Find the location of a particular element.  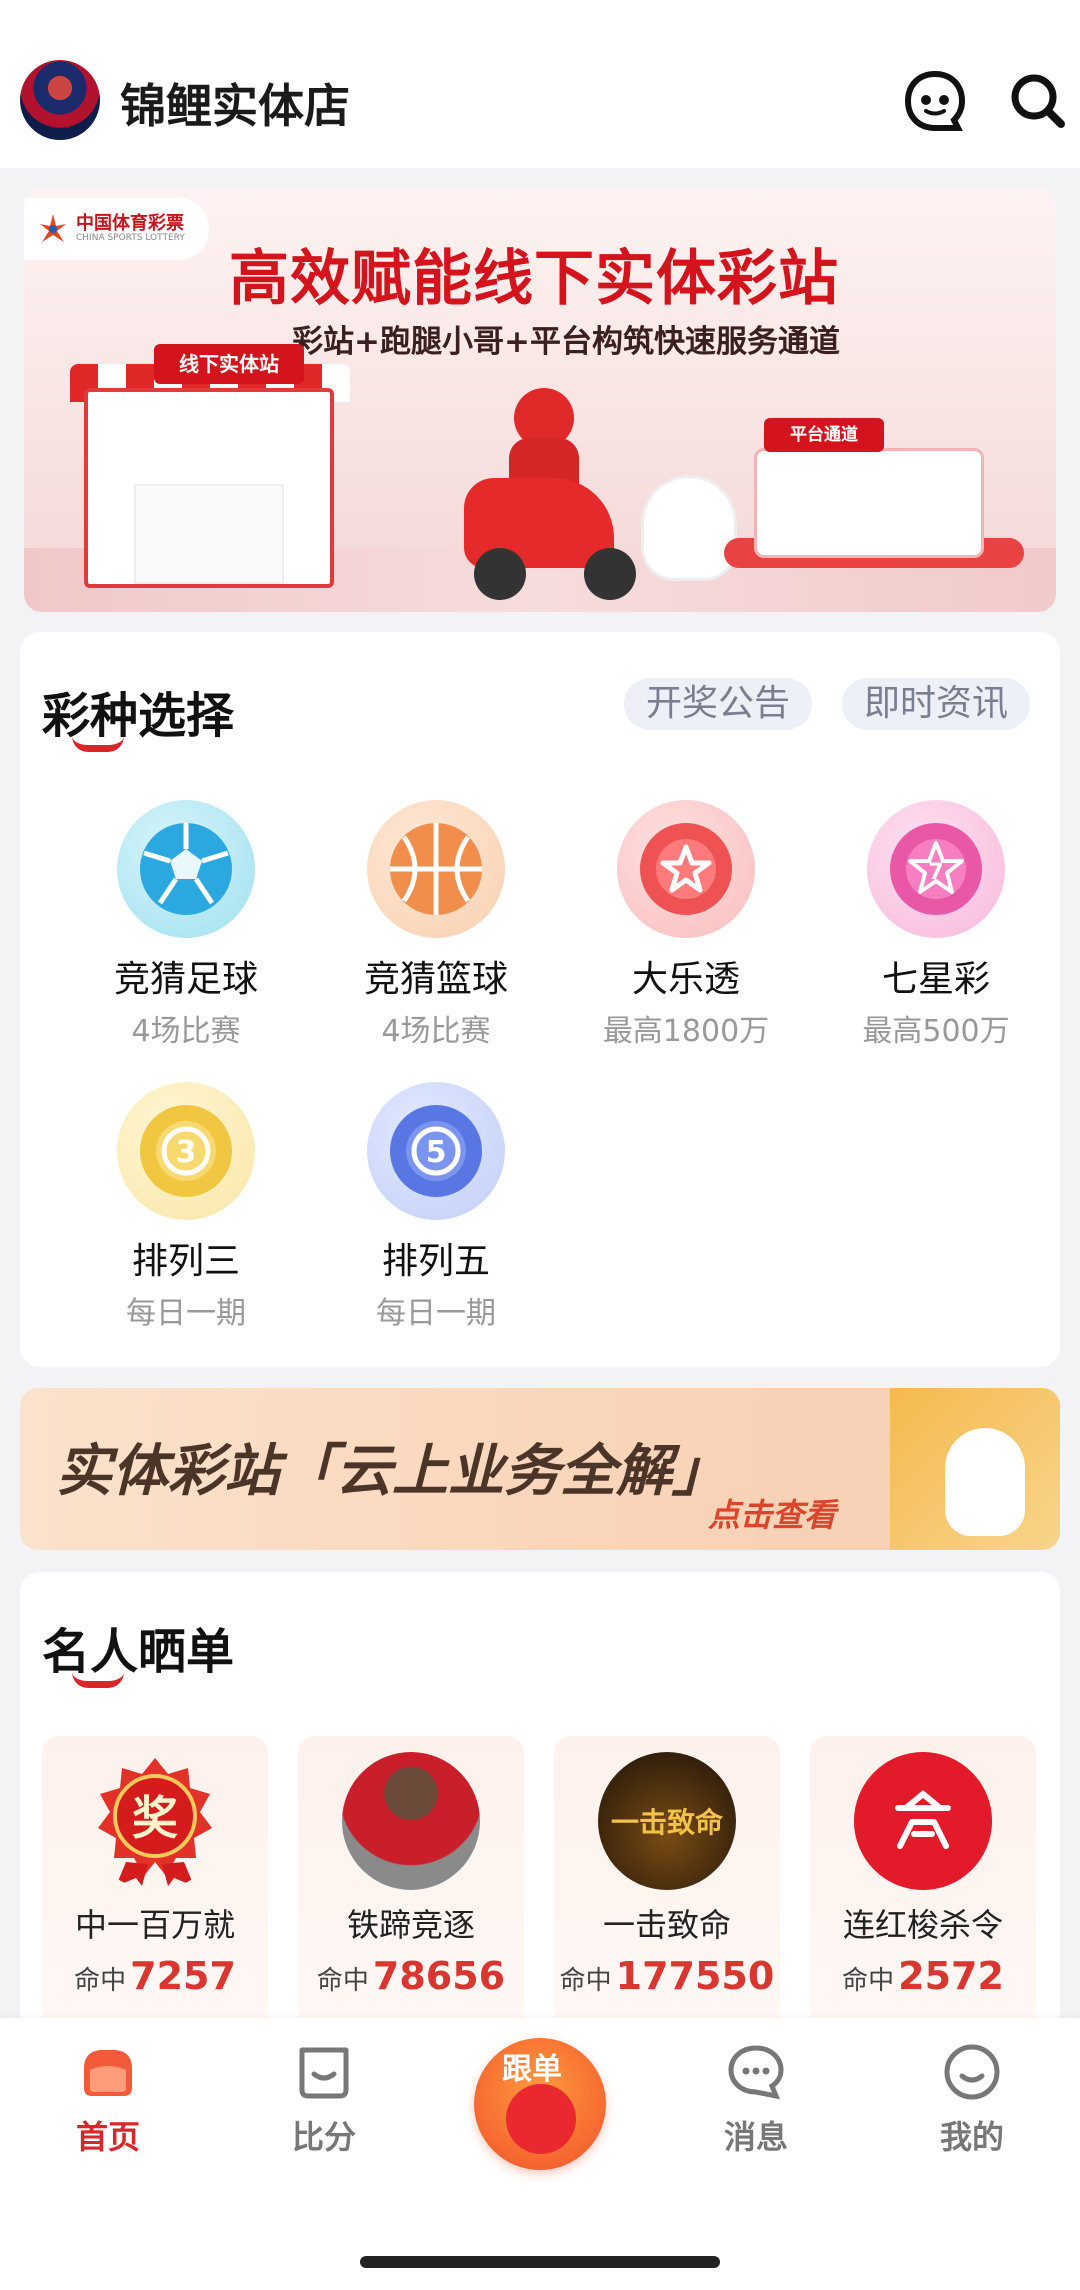

basketball-icon is located at coordinates (436, 869).